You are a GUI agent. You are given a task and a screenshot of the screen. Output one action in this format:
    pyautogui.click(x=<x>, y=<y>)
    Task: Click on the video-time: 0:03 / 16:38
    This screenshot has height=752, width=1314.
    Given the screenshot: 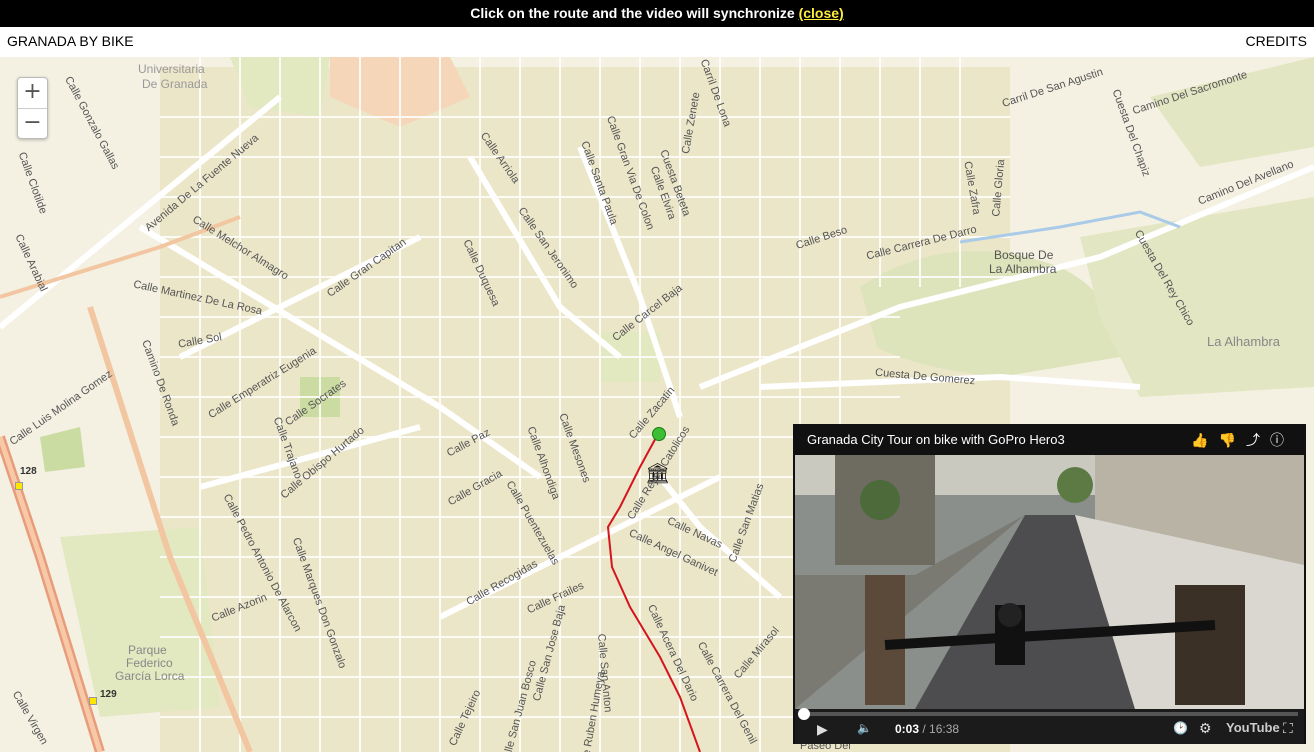 What is the action you would take?
    pyautogui.click(x=927, y=729)
    